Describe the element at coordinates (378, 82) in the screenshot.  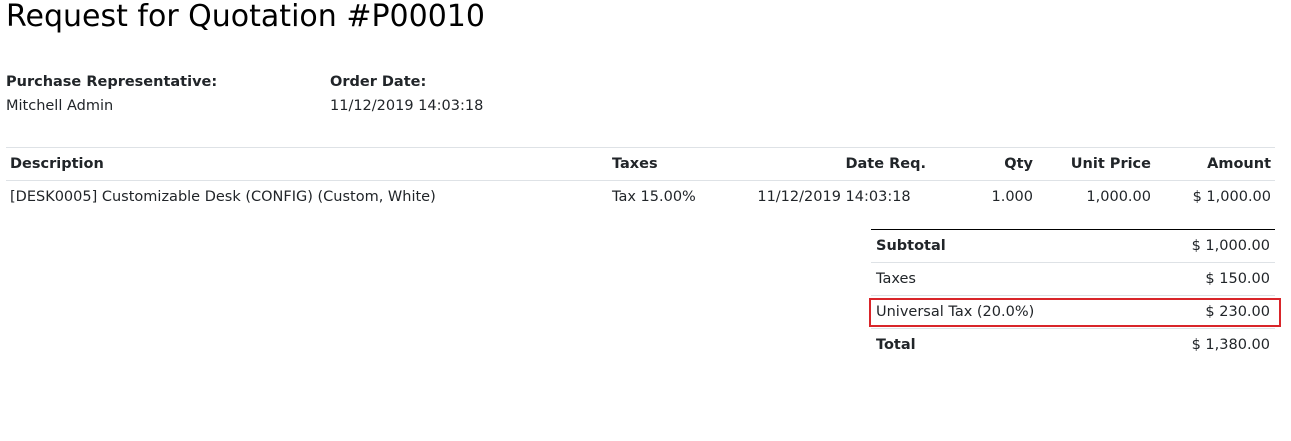
I see `order-date-label: Order Date:` at that location.